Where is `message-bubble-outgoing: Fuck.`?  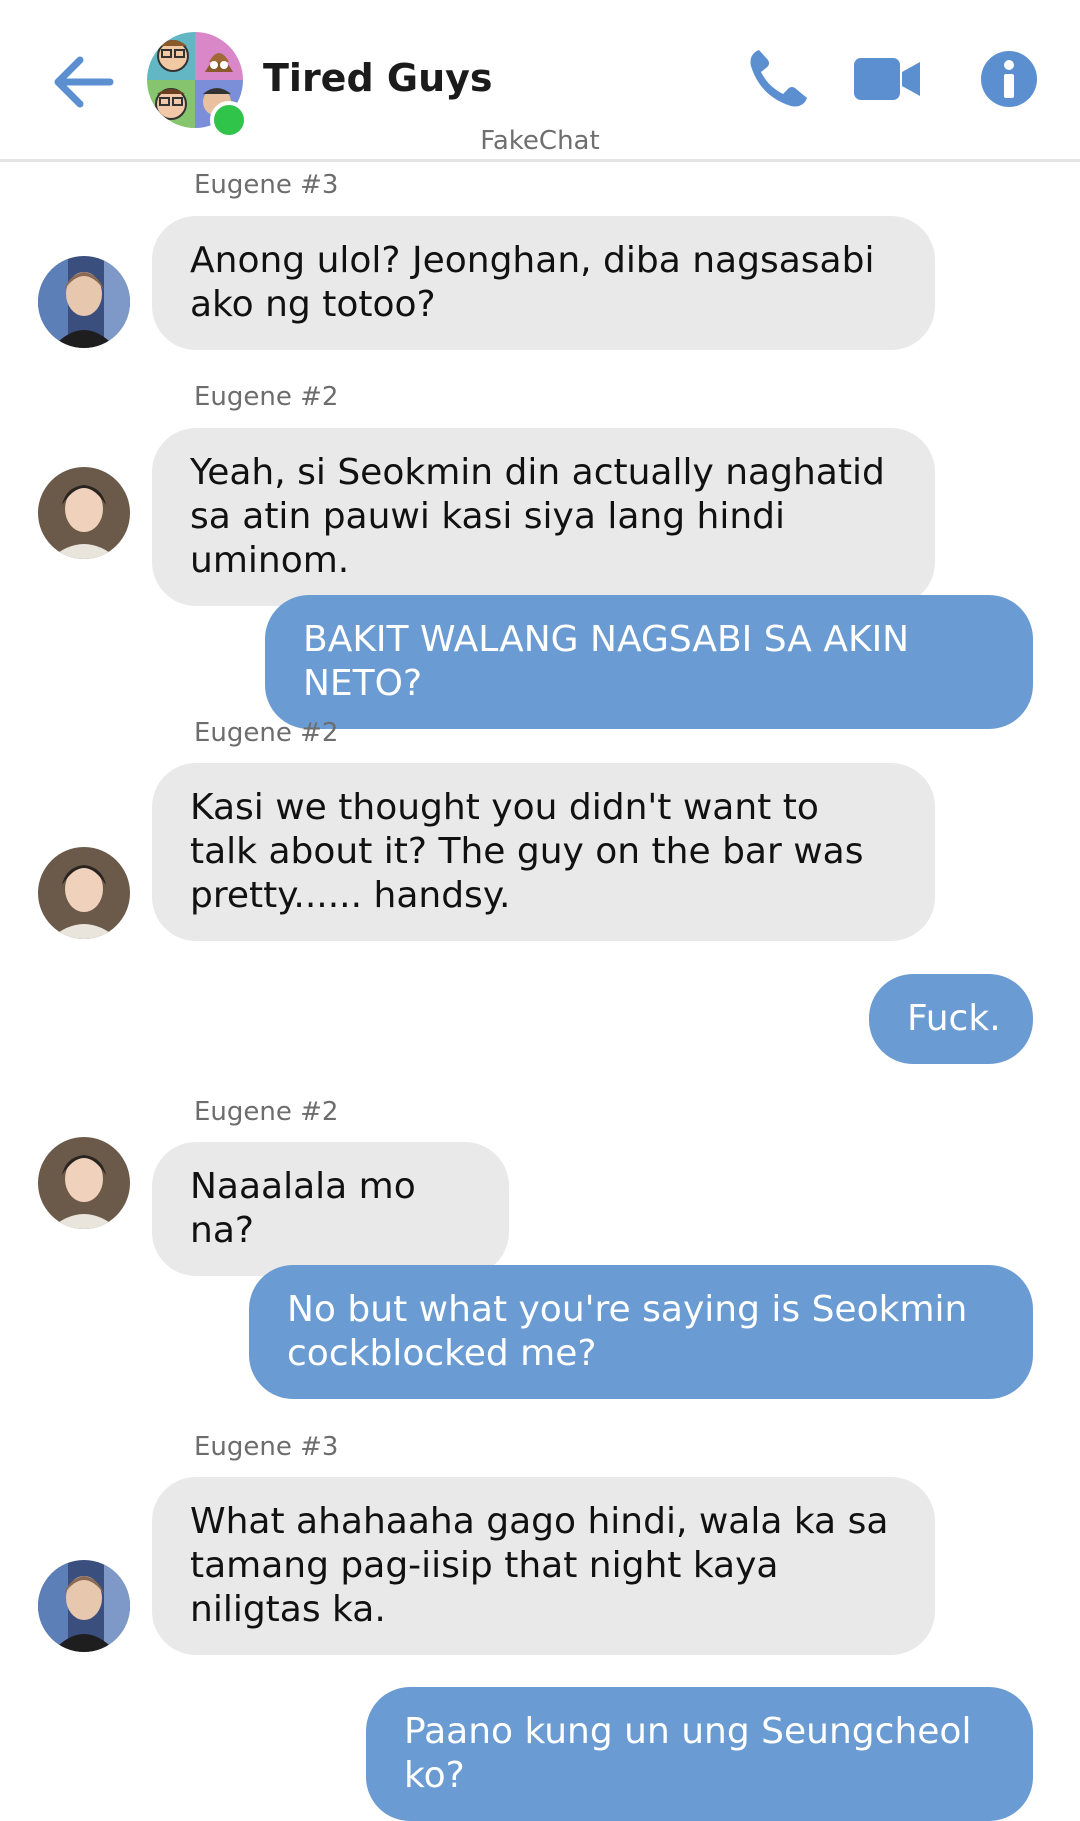 message-bubble-outgoing: Fuck. is located at coordinates (951, 1019).